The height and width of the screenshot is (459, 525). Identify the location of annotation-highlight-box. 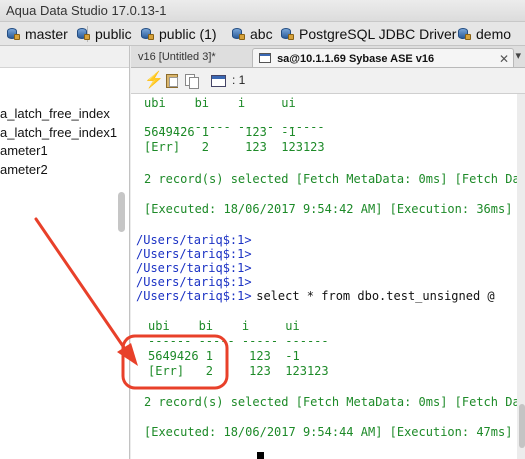
(175, 362).